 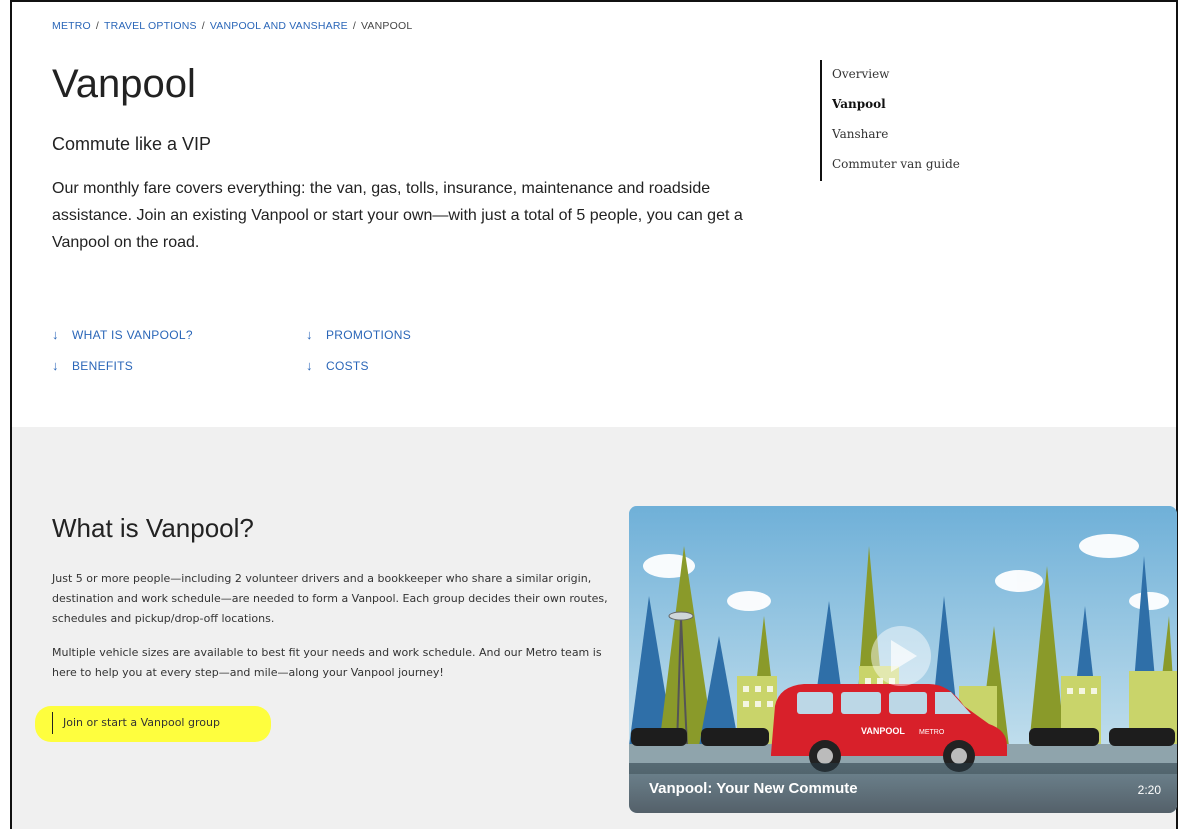 I want to click on side-nav-commuter-van-guide: Commuter van guide, so click(x=896, y=165).